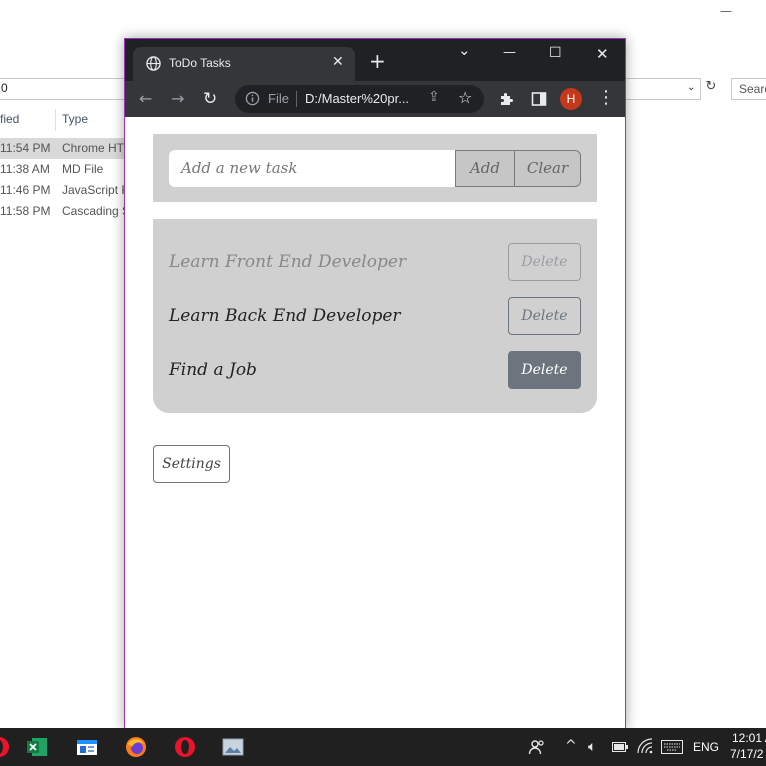 This screenshot has width=766, height=766. Describe the element at coordinates (287, 262) in the screenshot. I see `task-text: Learn Front End Developer` at that location.